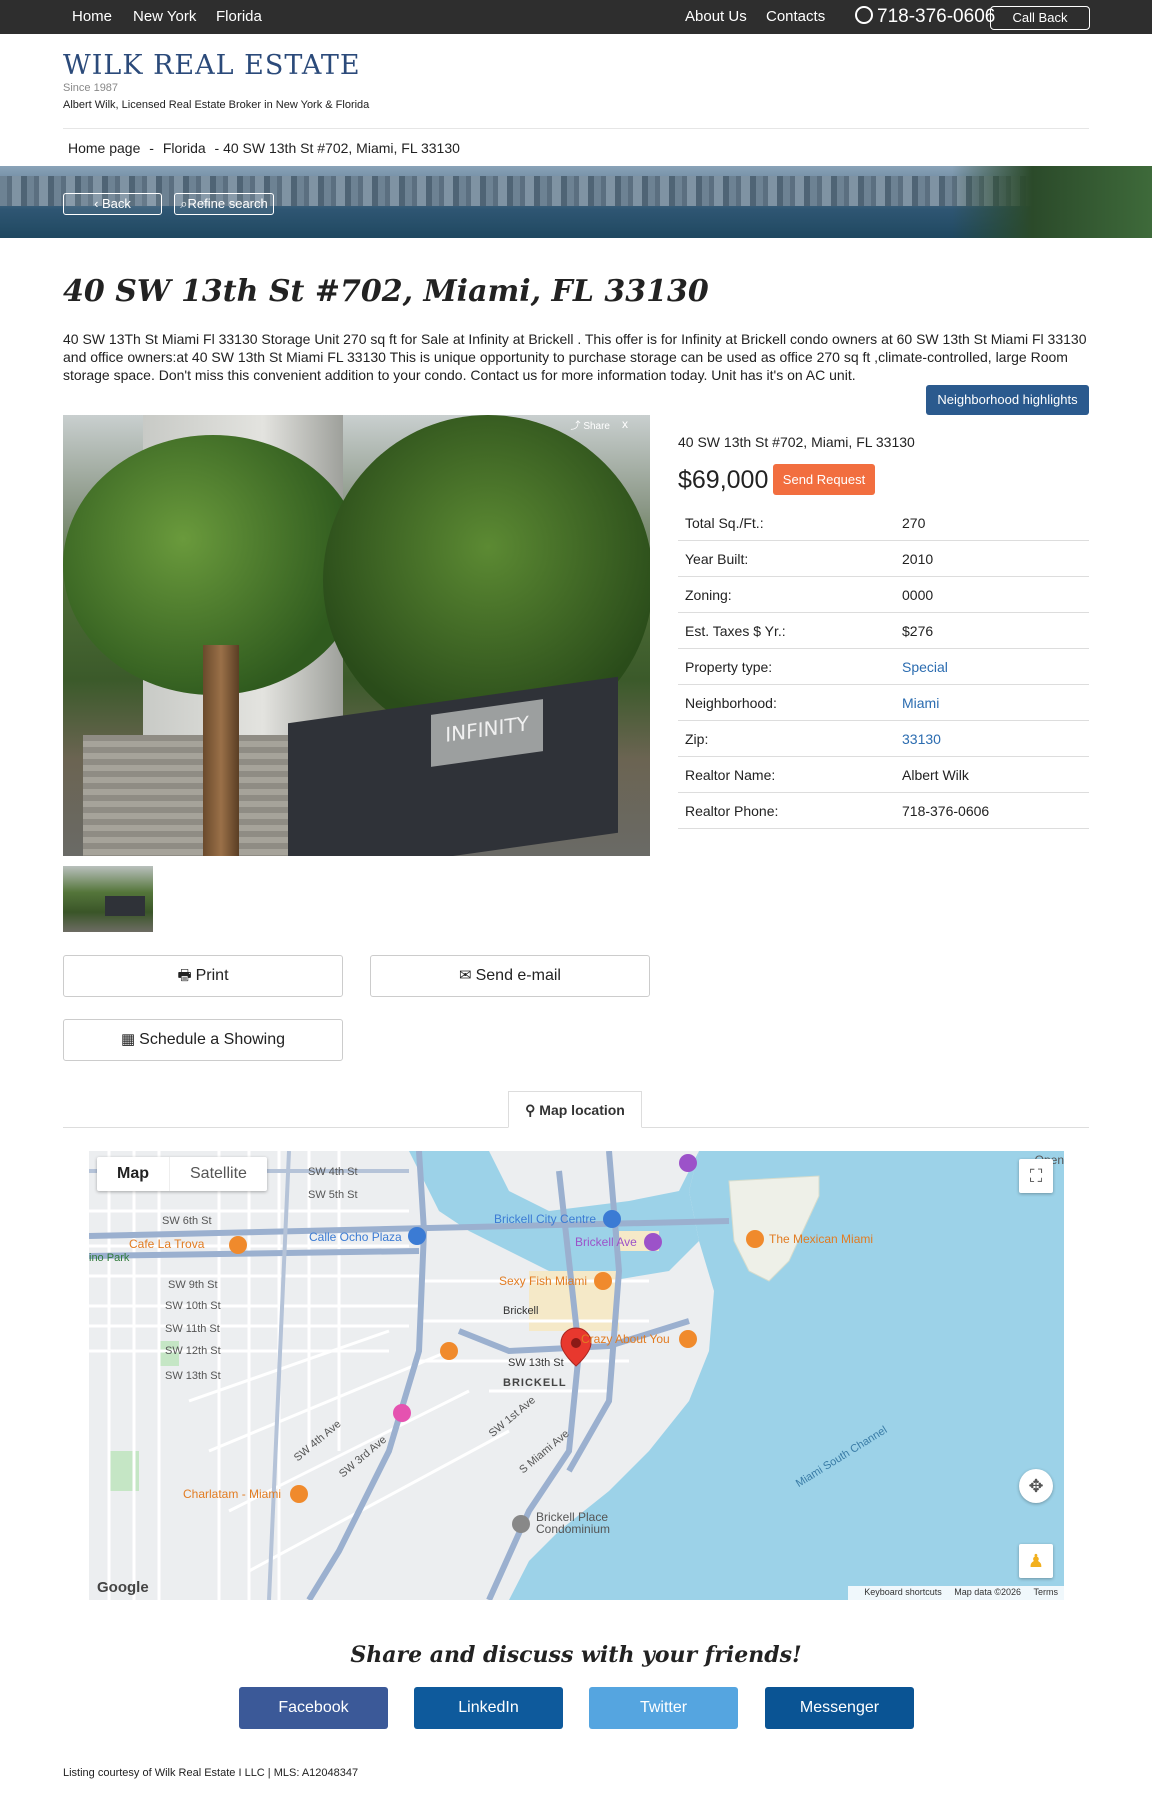 This screenshot has height=1800, width=1152. I want to click on map-label-sw-6th-st: SW 6th St, so click(187, 1221).